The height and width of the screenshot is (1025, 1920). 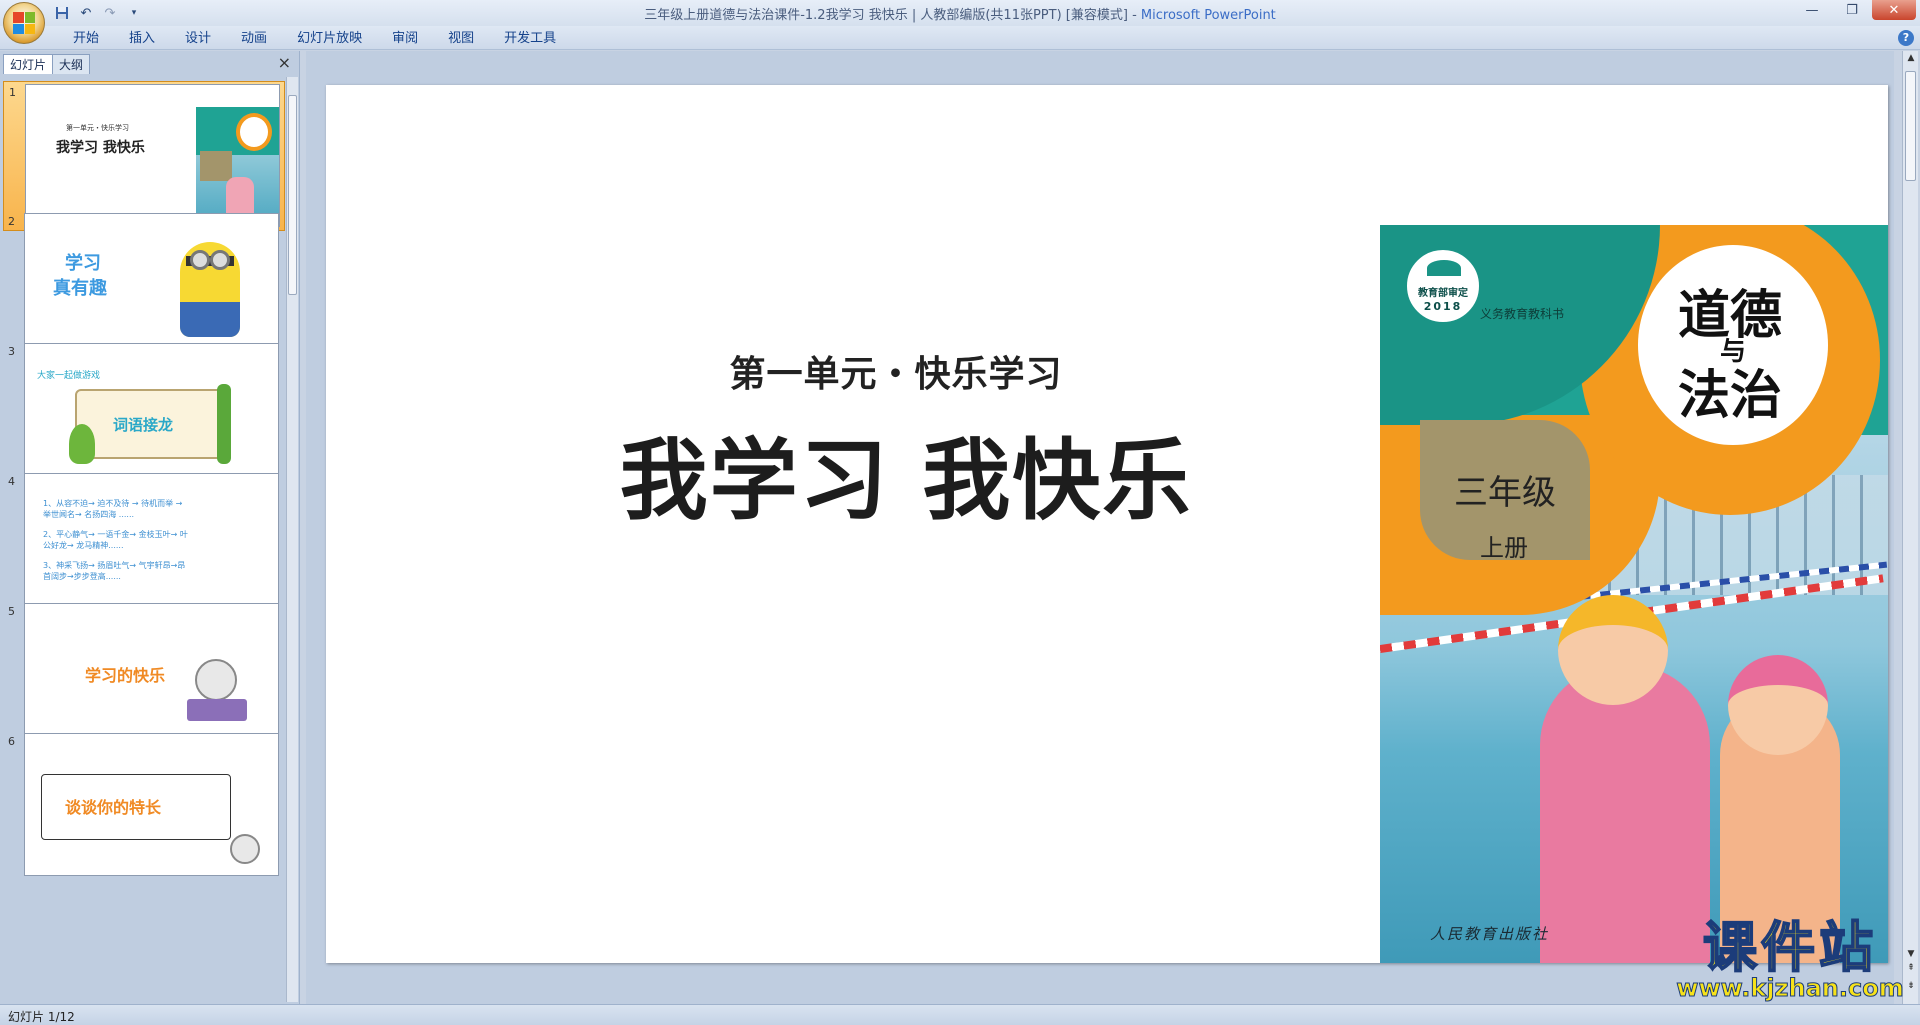 I want to click on slide-thumbnail-6: 6 谈谈你的特长, so click(x=144, y=806).